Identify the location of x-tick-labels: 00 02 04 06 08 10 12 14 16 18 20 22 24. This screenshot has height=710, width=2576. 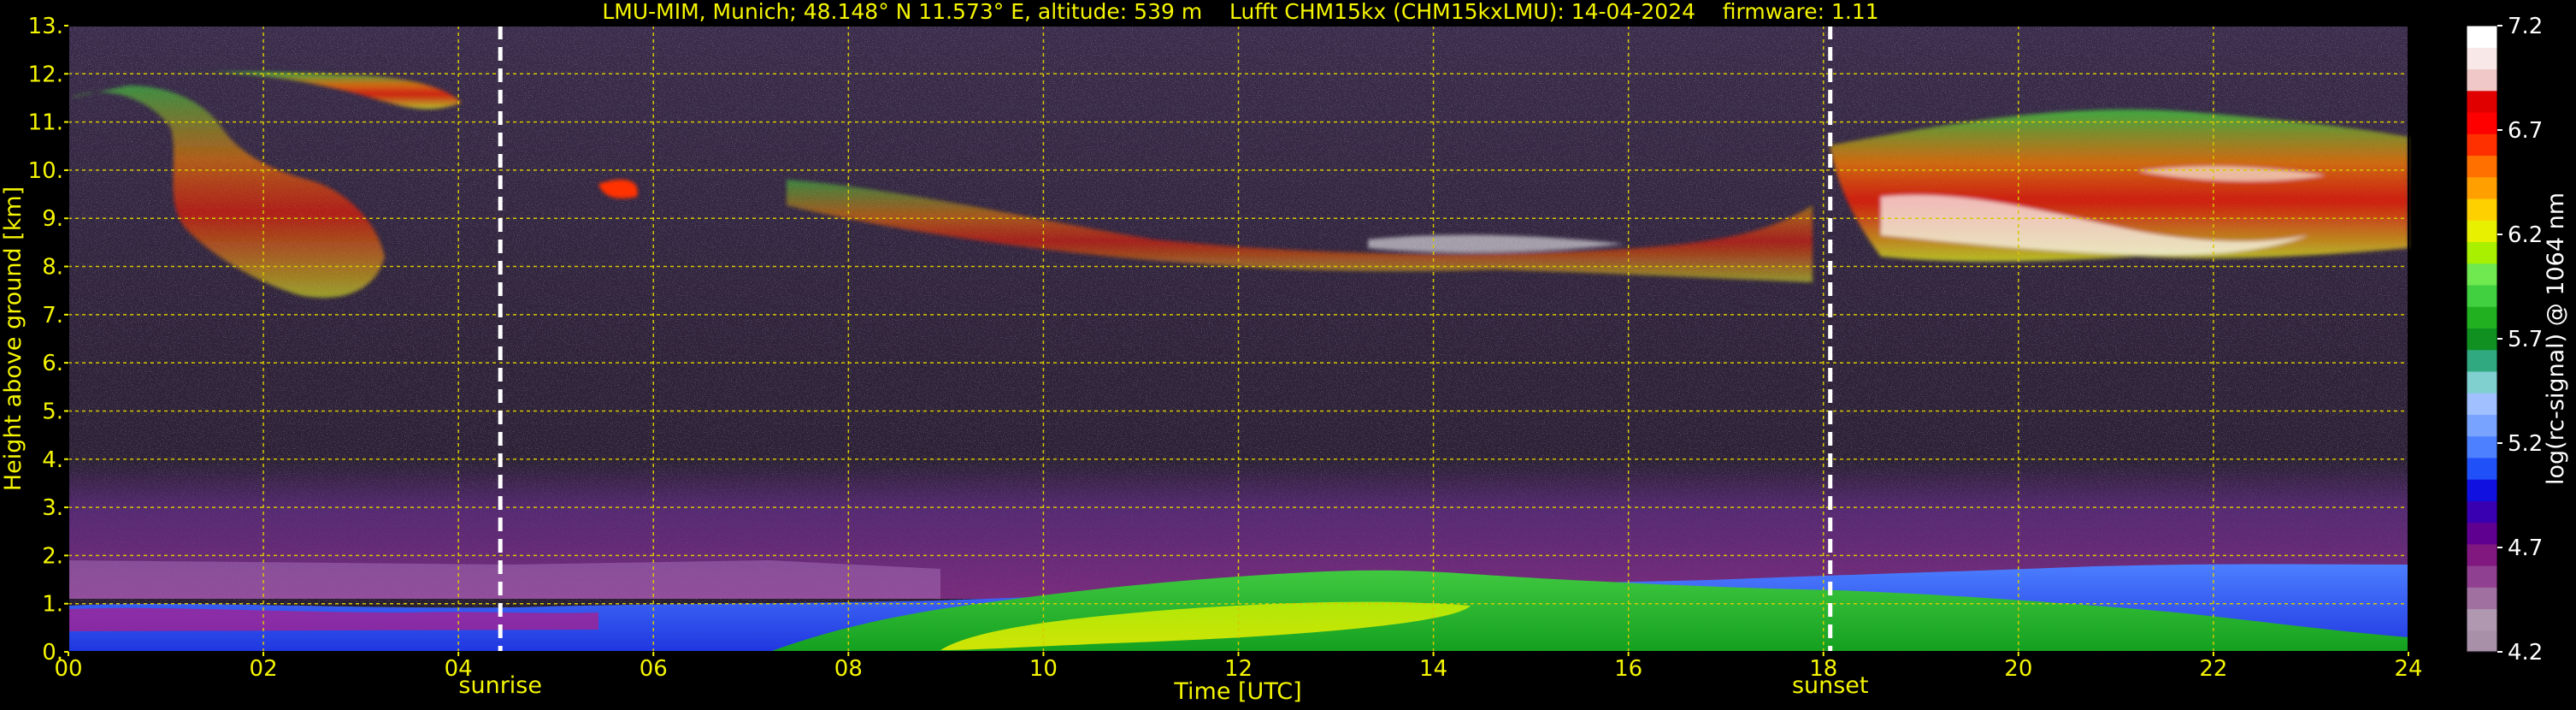
(1238, 667).